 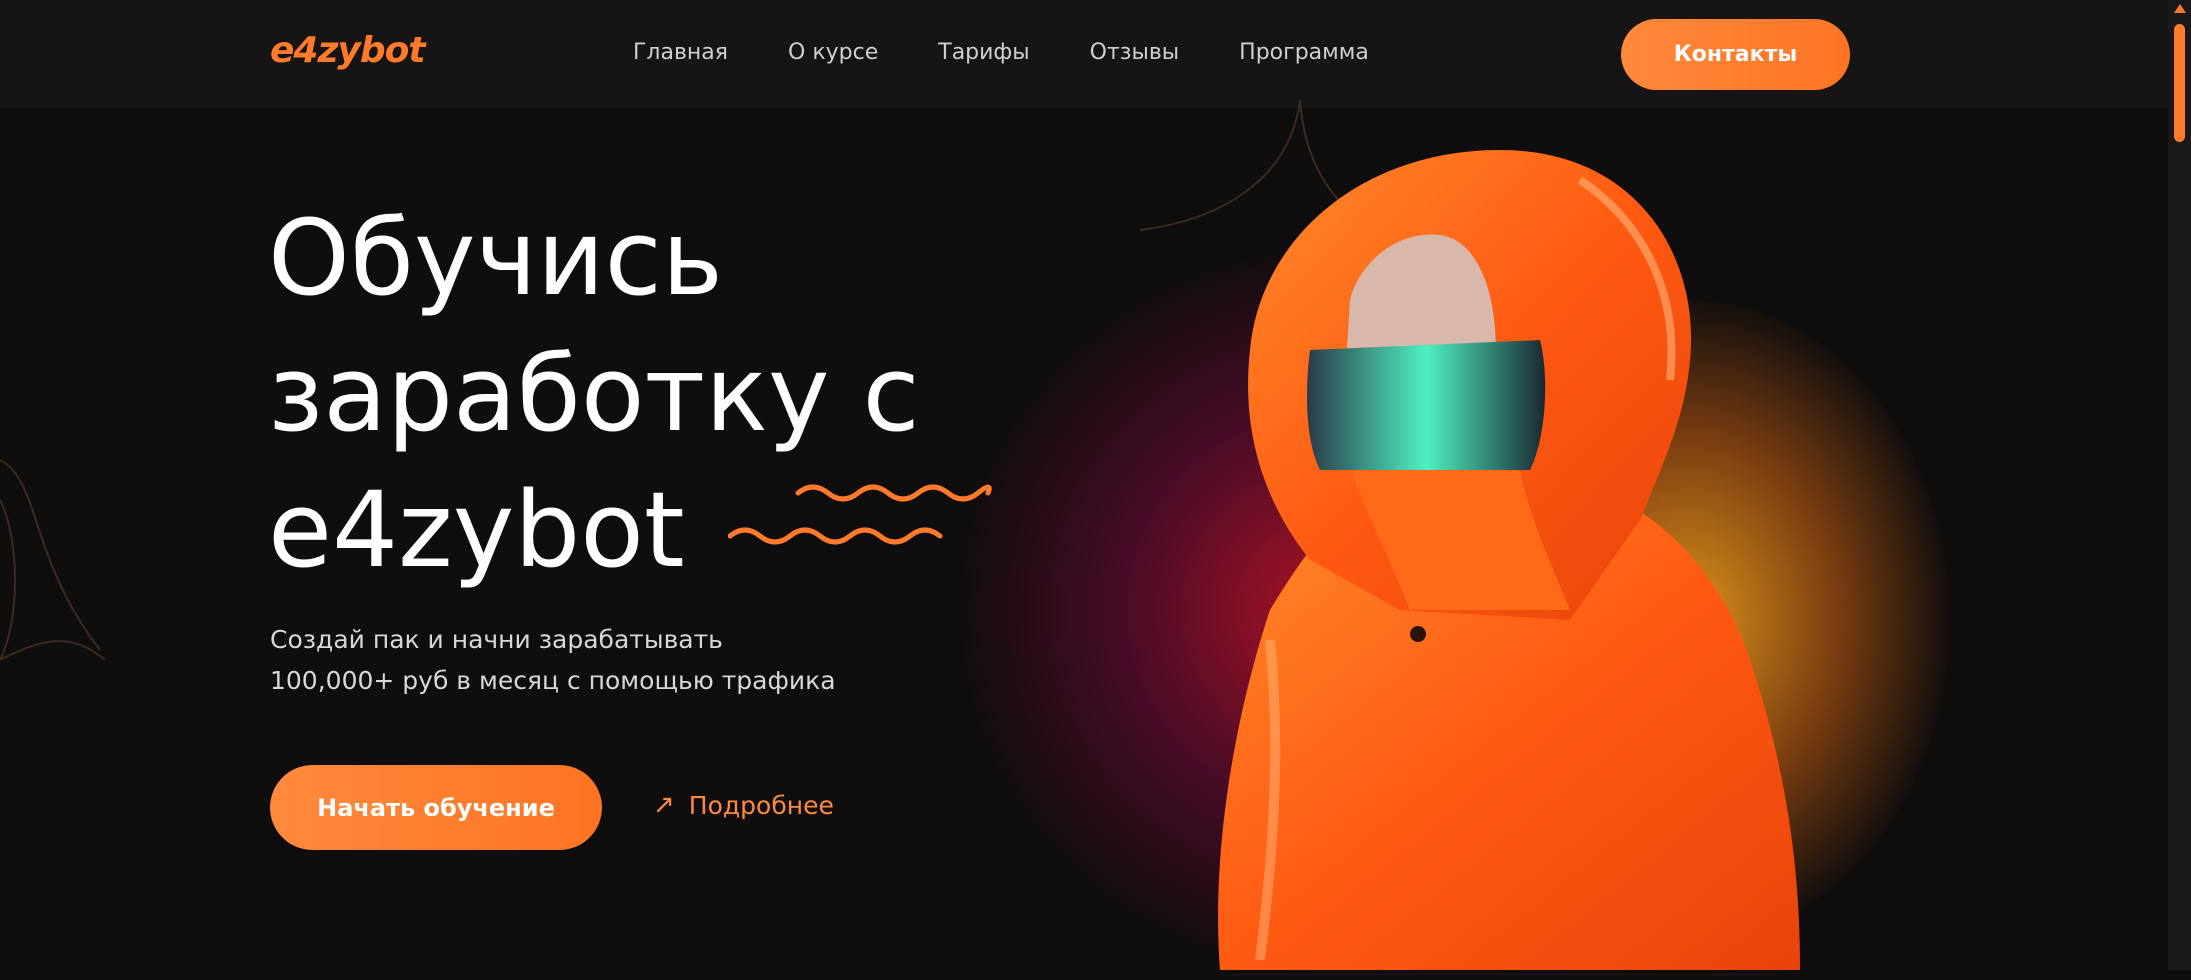 What do you see at coordinates (2179, 83) in the screenshot?
I see `scrollbar-thumb` at bounding box center [2179, 83].